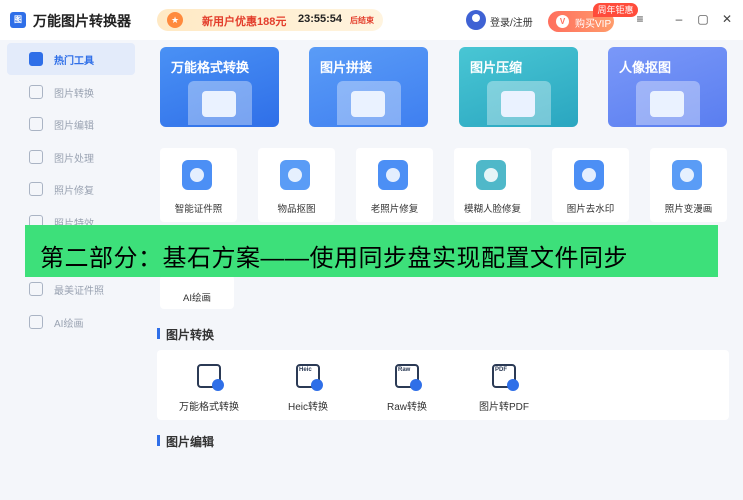  Describe the element at coordinates (307, 407) in the screenshot. I see `convert-tool-label: Heic转换` at that location.